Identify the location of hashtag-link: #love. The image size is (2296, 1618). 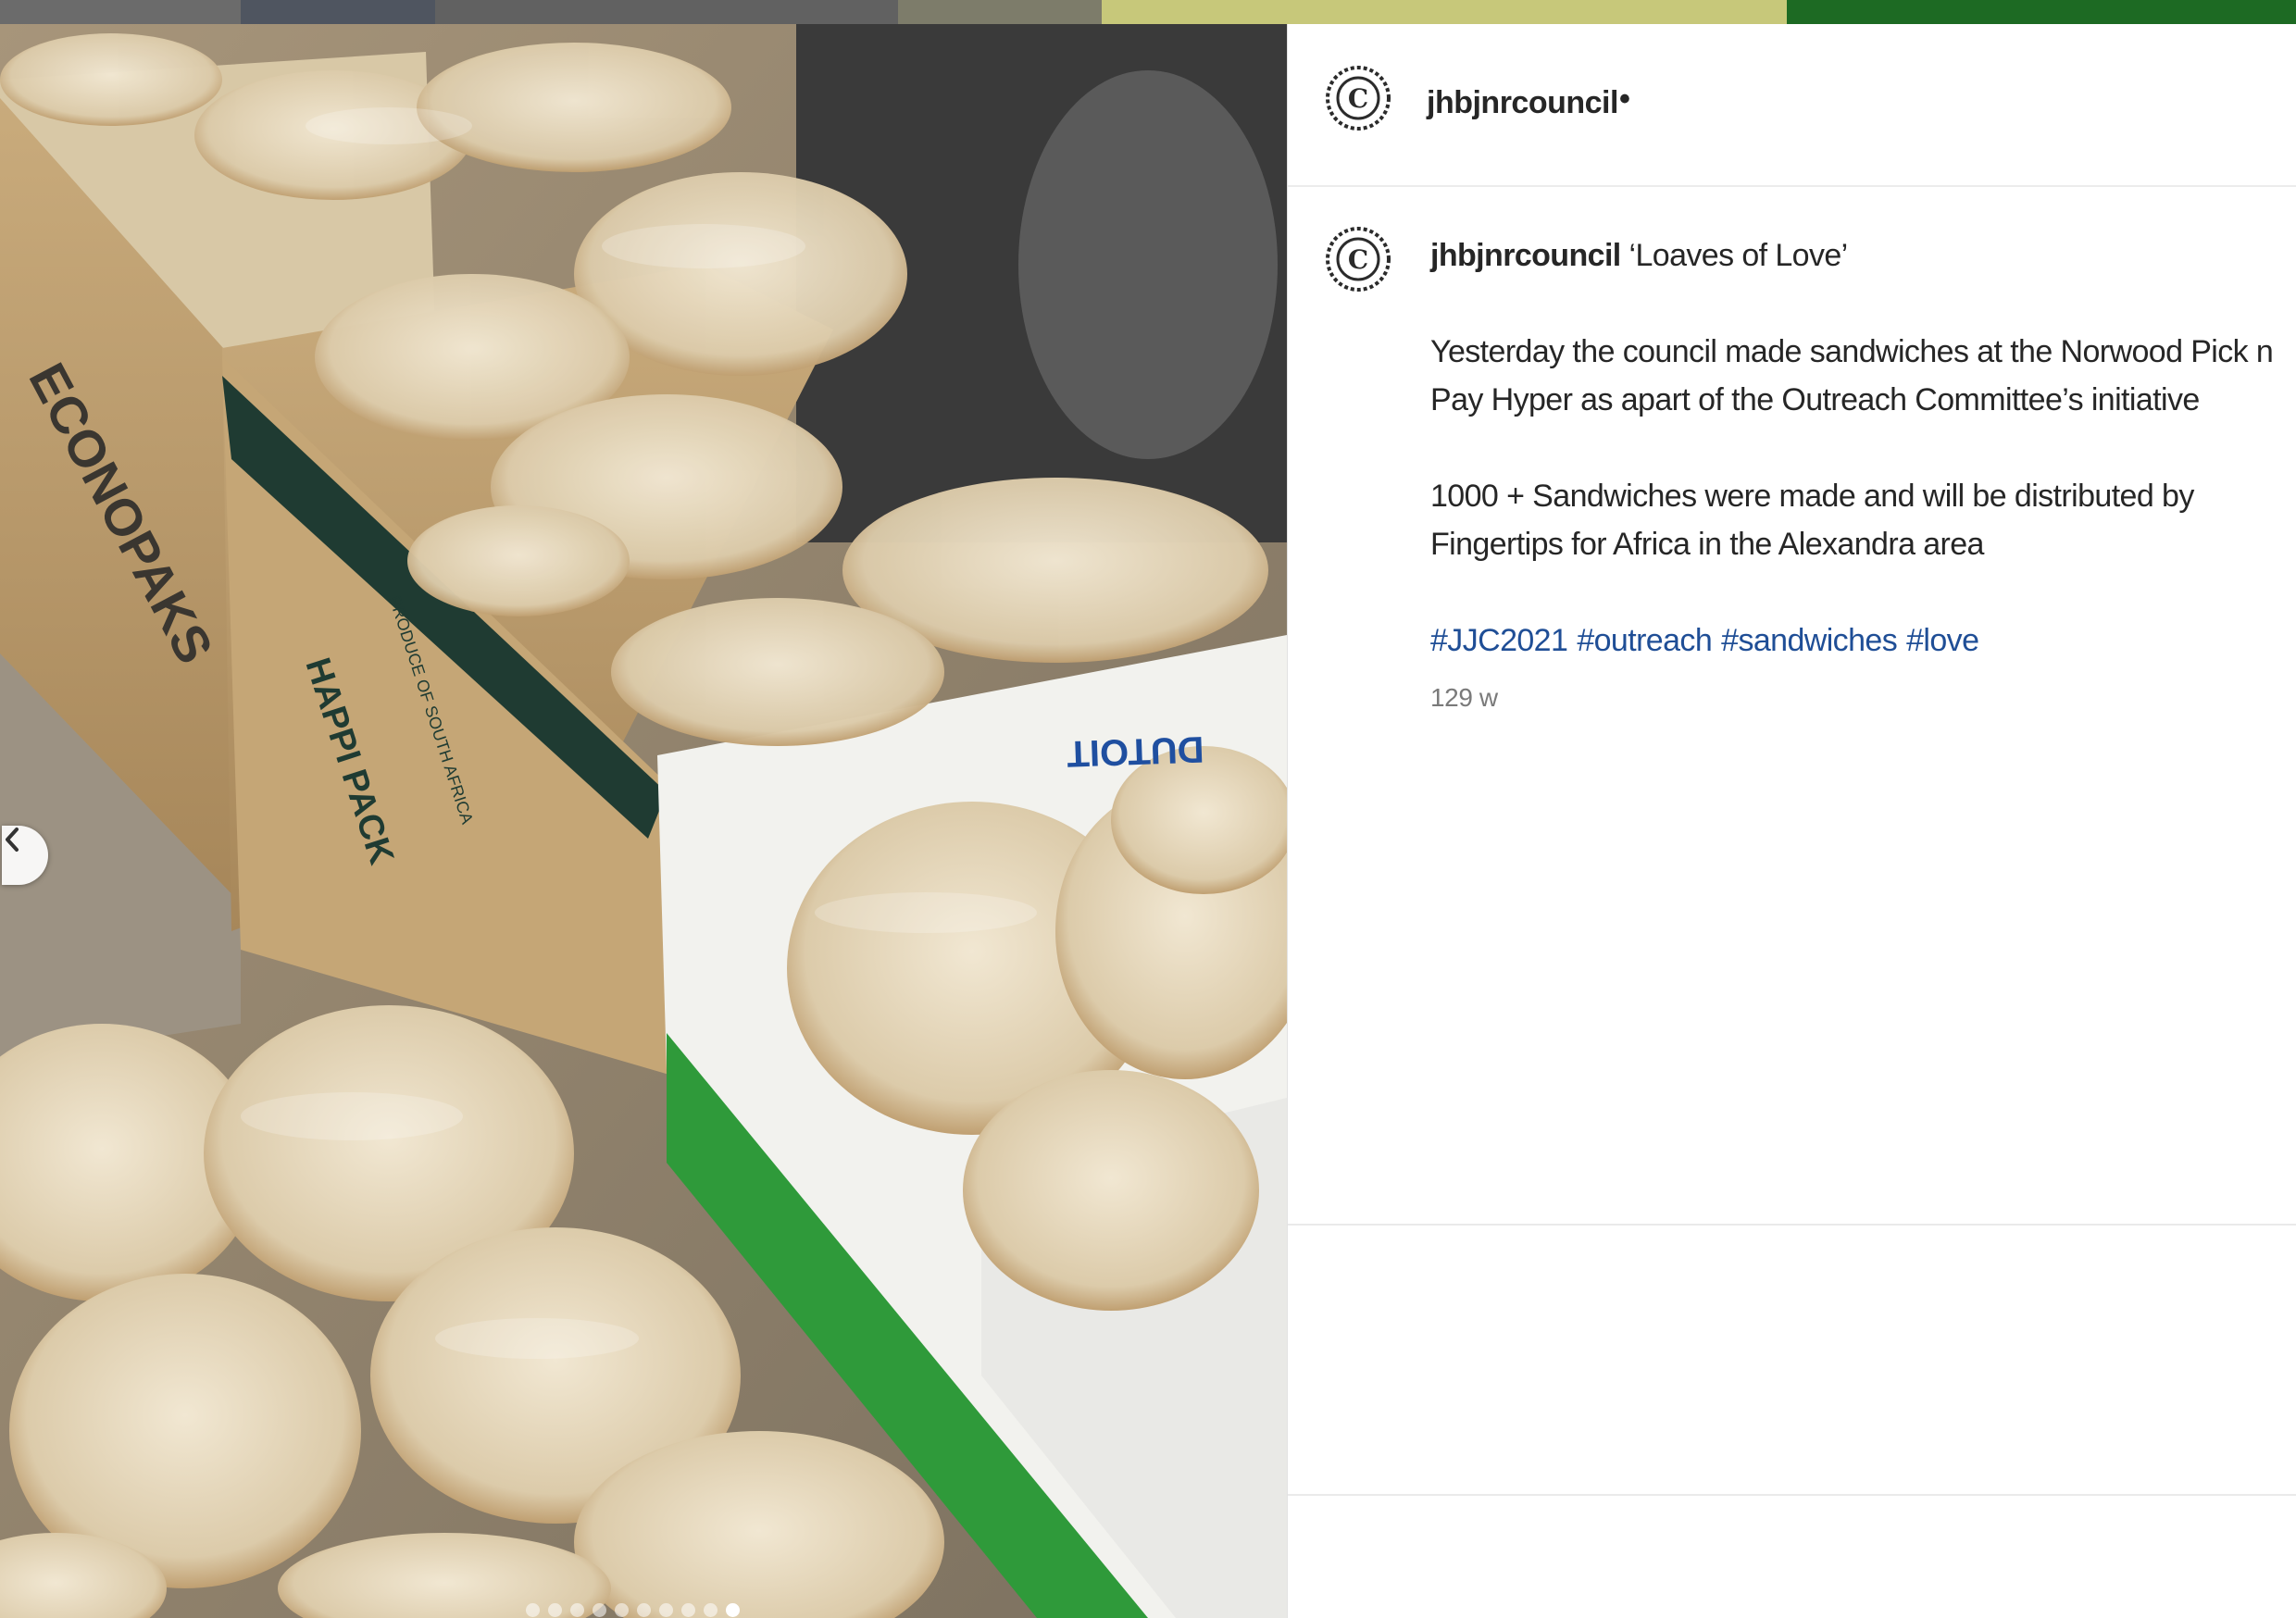
(1942, 640).